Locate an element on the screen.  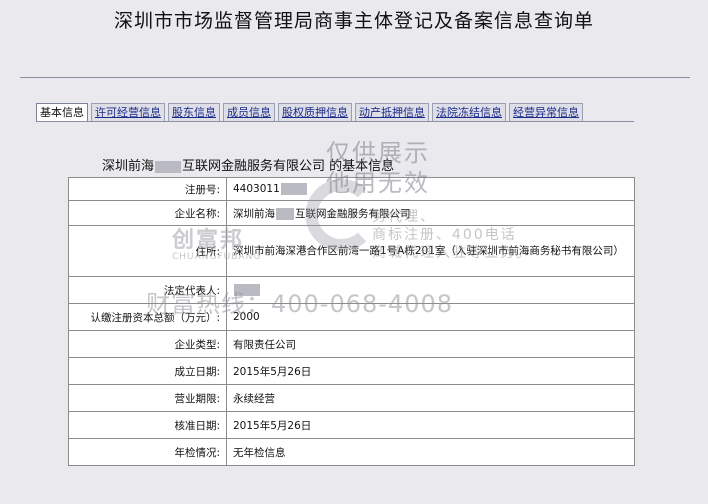
table-row: 成立日期: 2015年5月26日 is located at coordinates (351, 371).